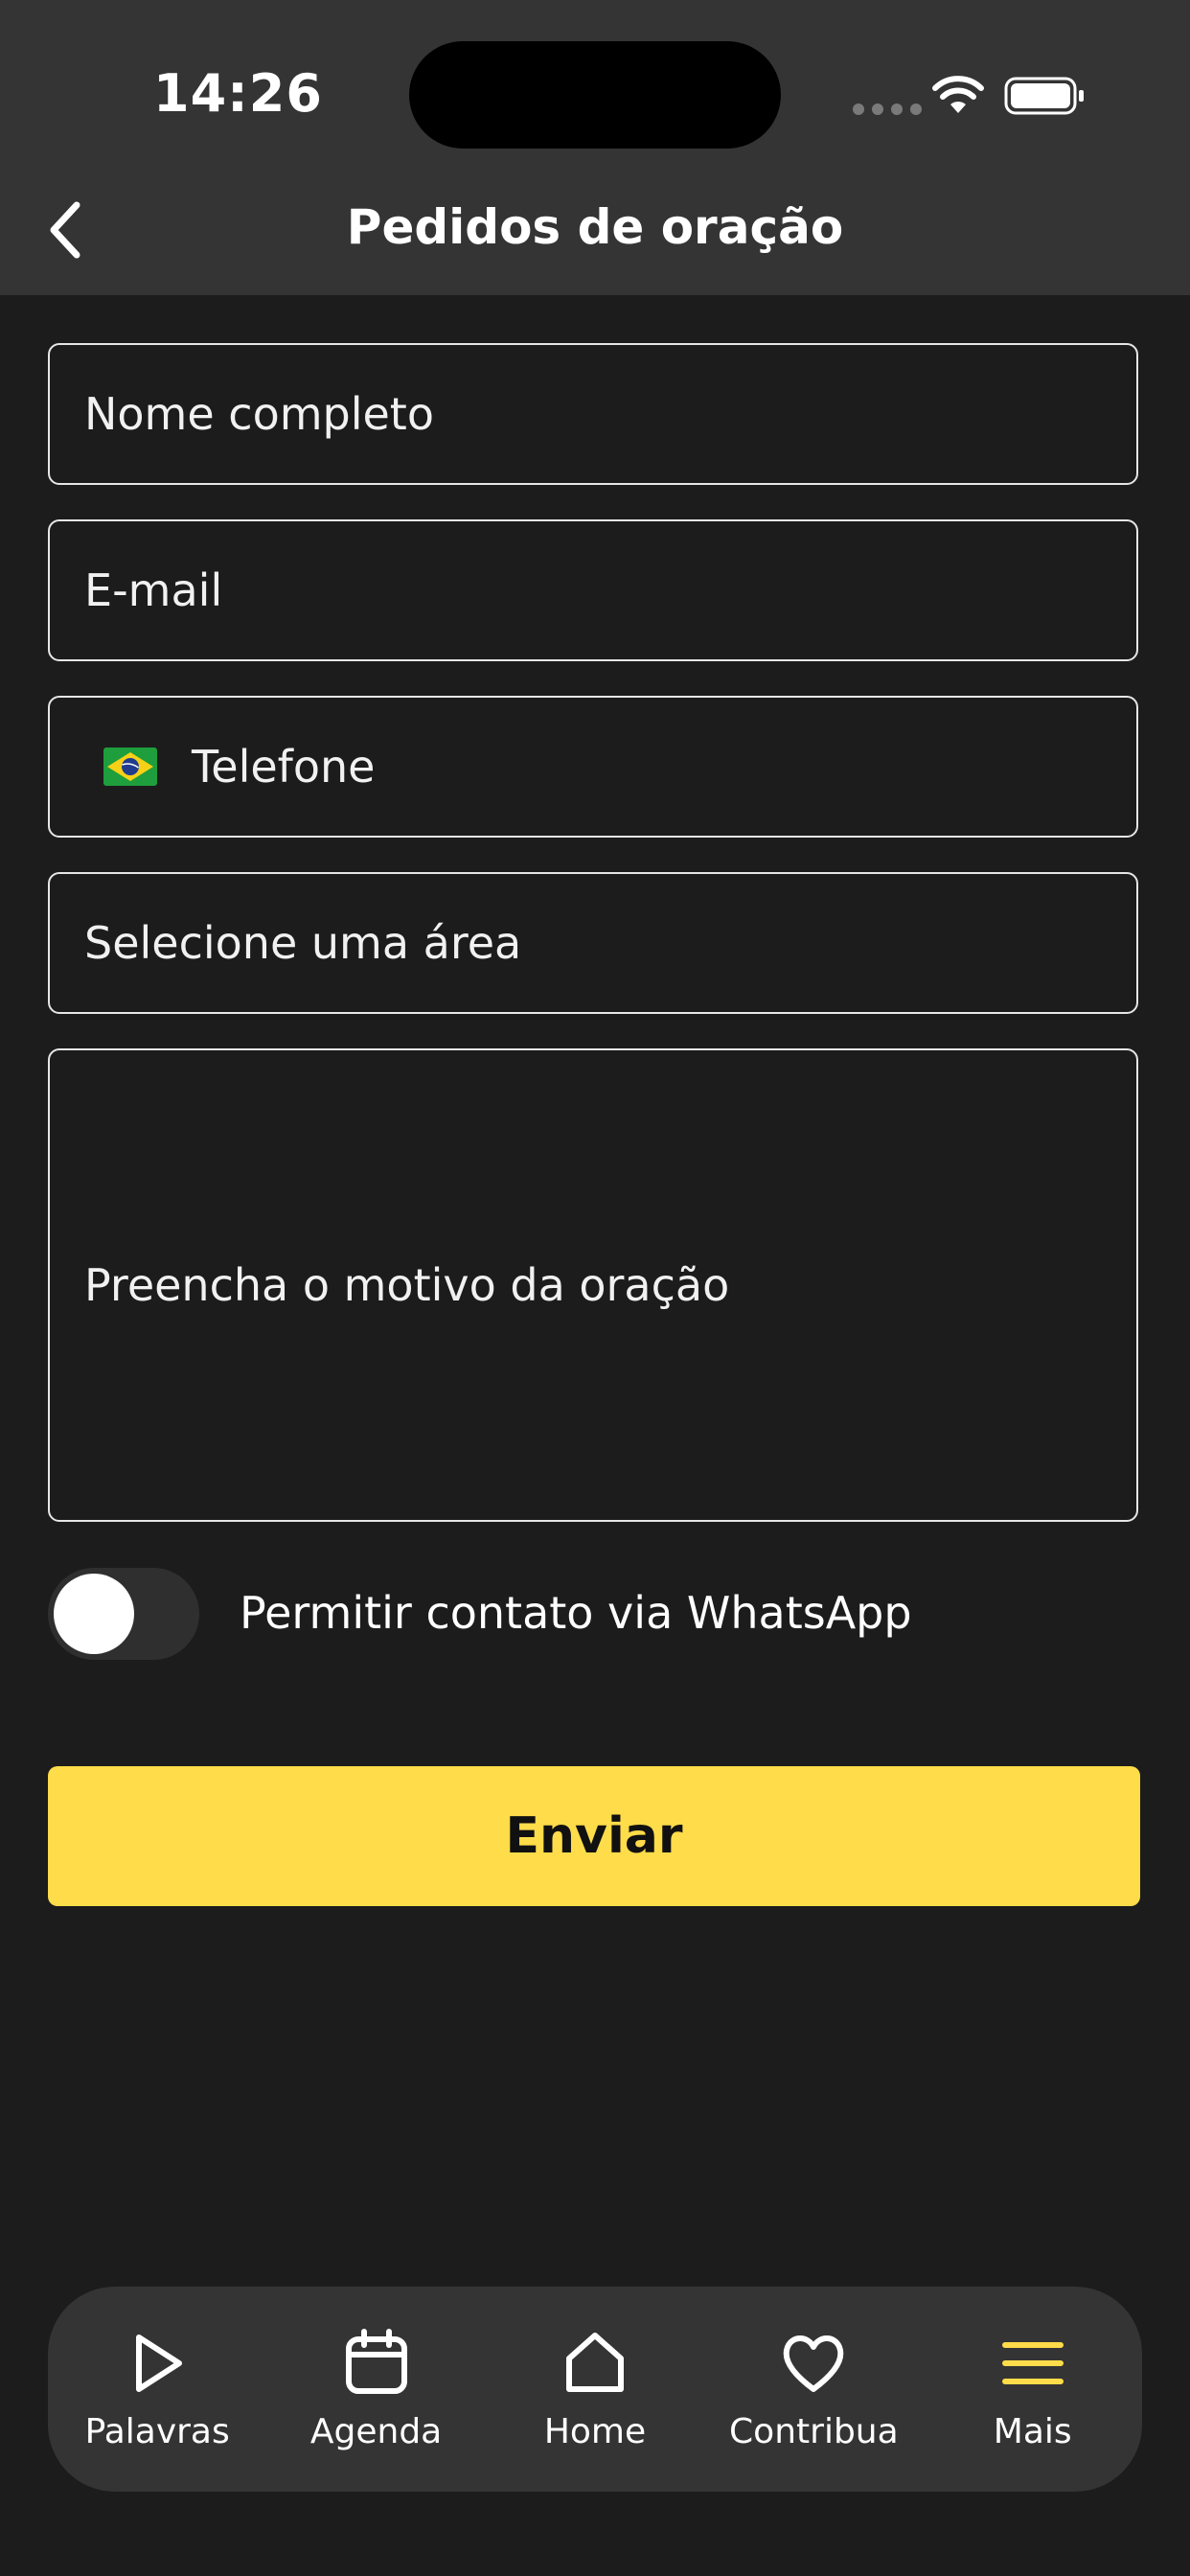  What do you see at coordinates (595, 2431) in the screenshot?
I see `tab-label: Home` at bounding box center [595, 2431].